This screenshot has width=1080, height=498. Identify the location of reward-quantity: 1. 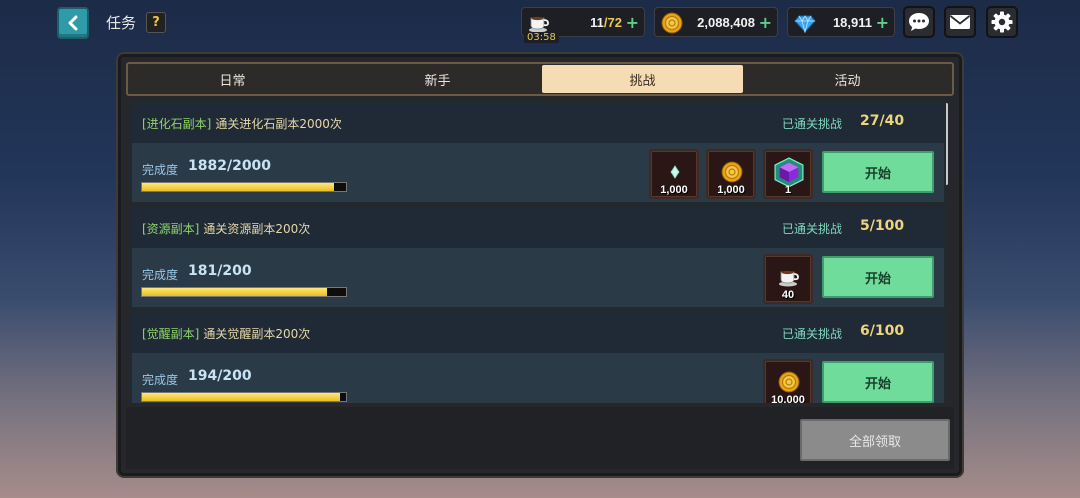
(788, 190).